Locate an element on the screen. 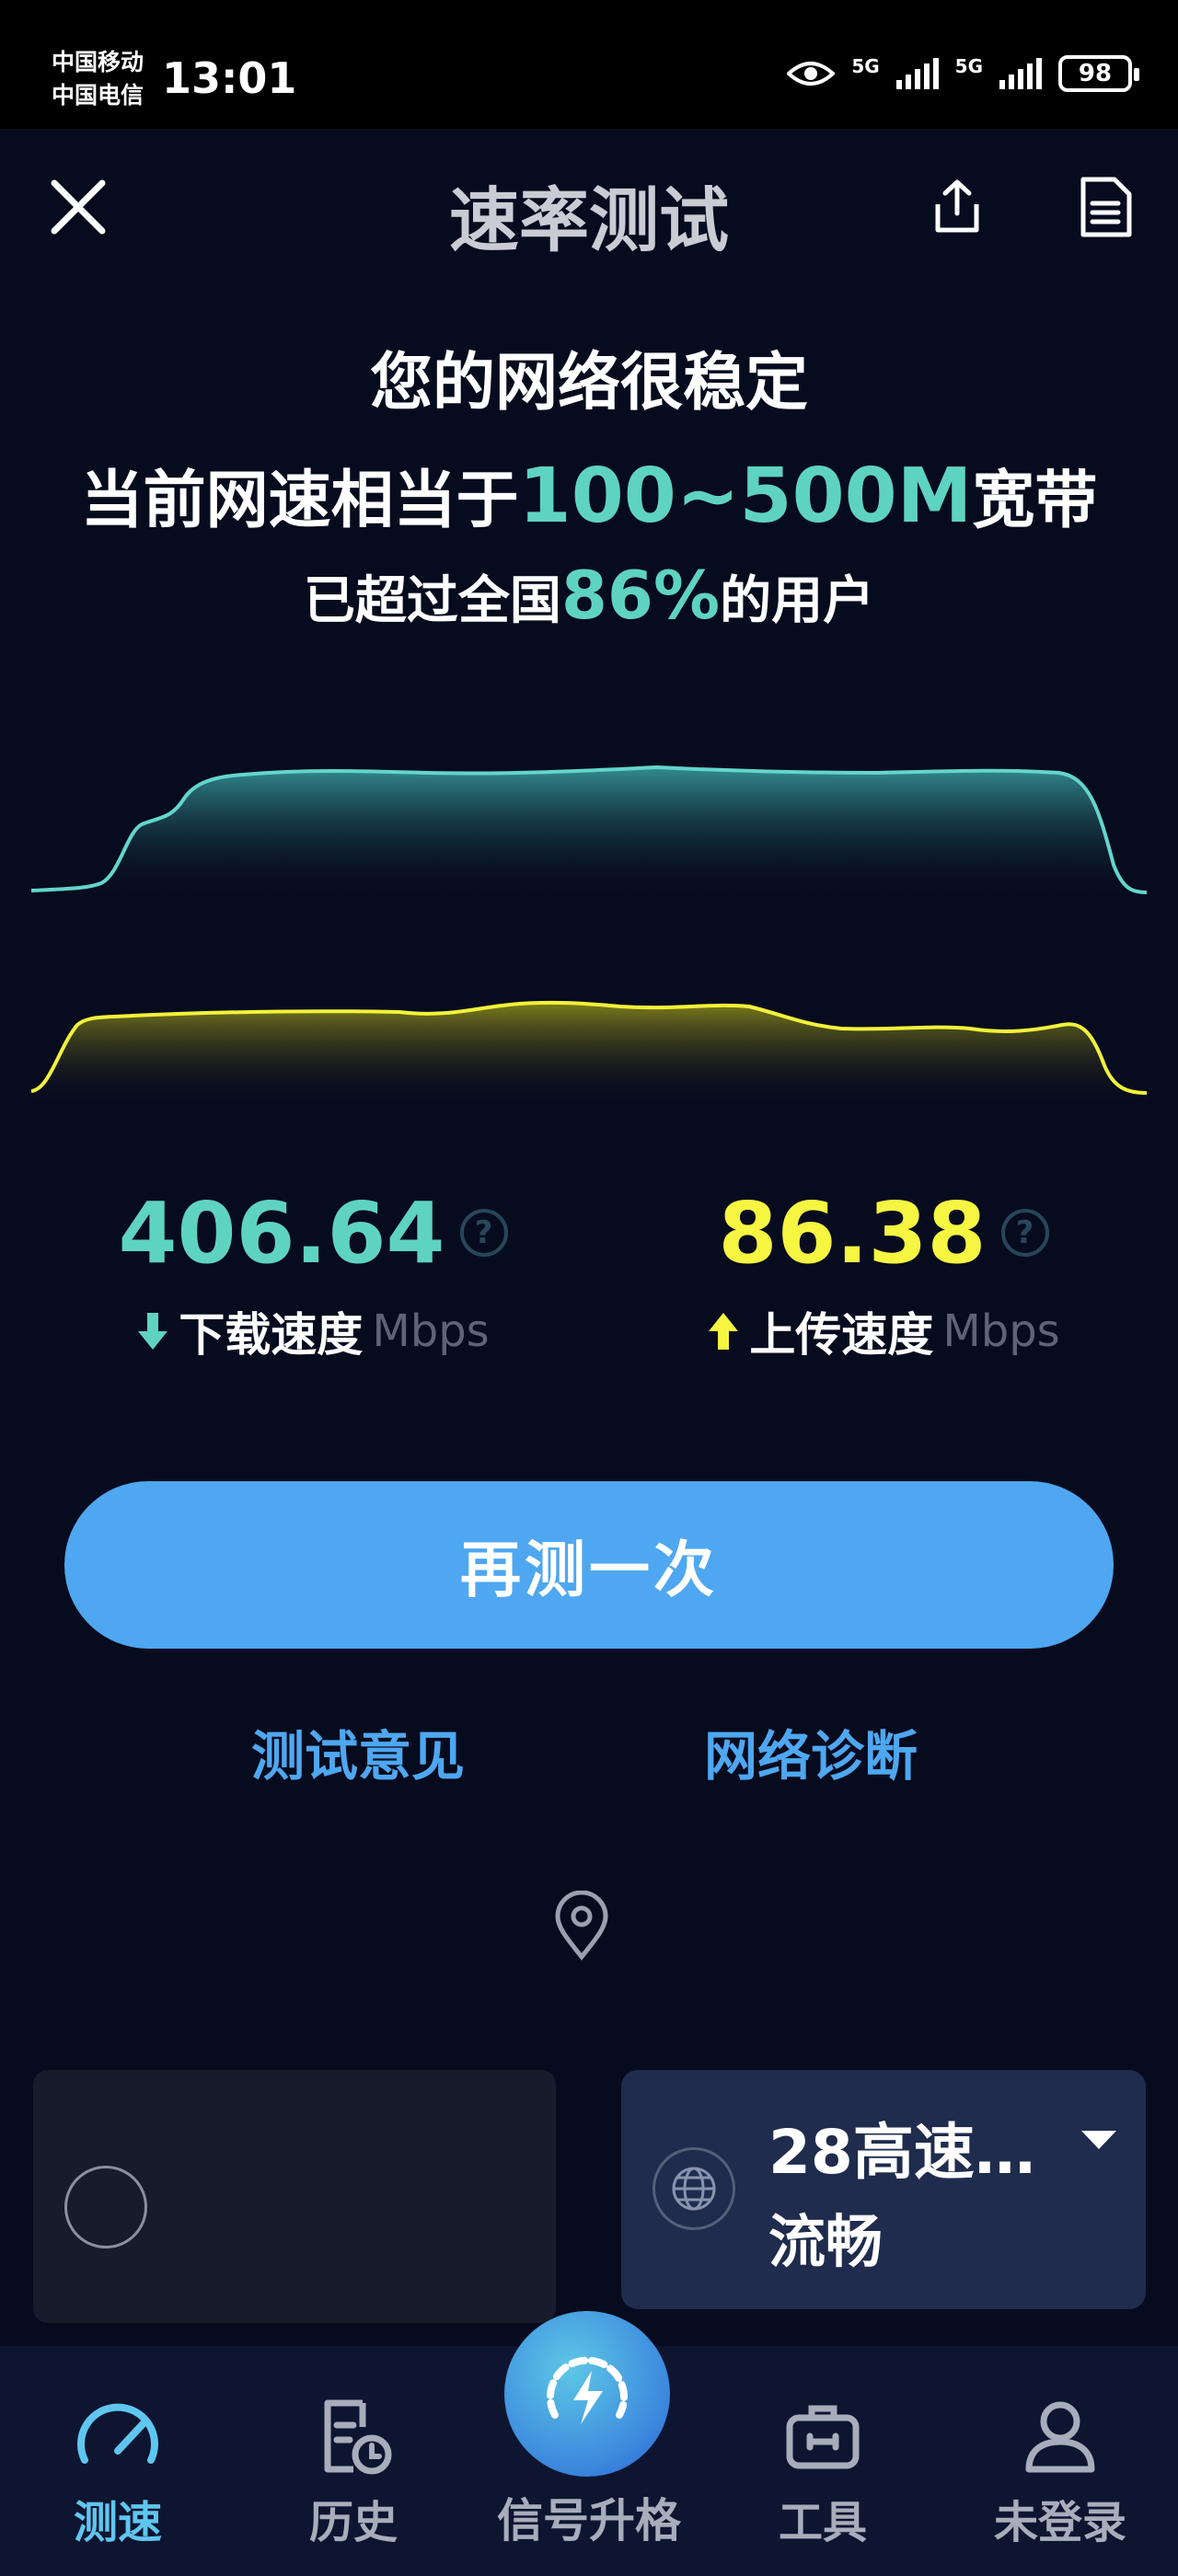 This screenshot has height=2576, width=1178. nav-label-history: 历史 is located at coordinates (353, 2522).